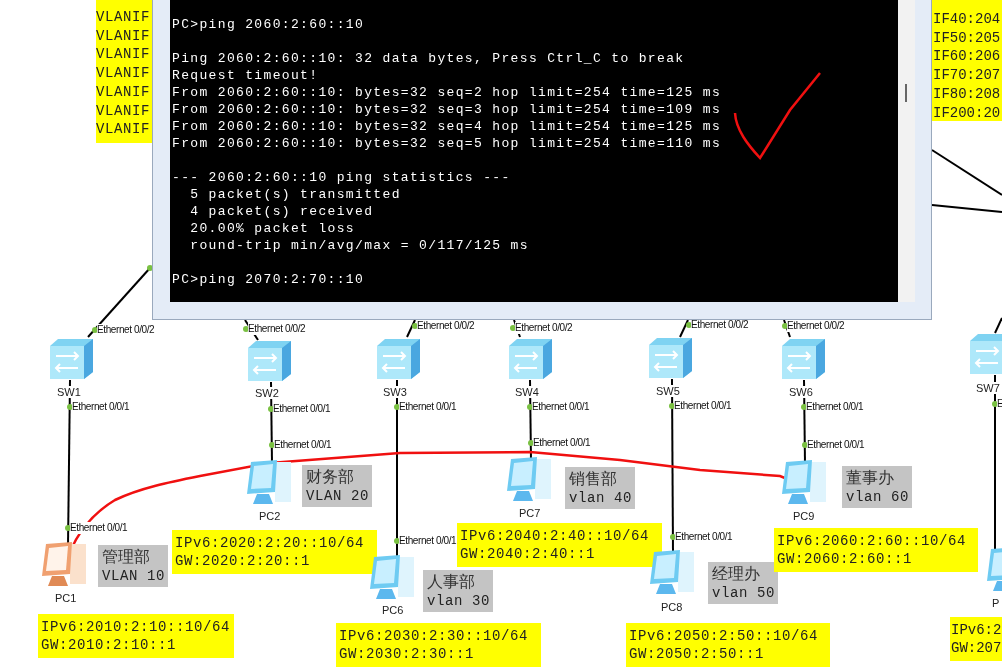 The width and height of the screenshot is (1002, 671). What do you see at coordinates (906, 151) in the screenshot?
I see `scrollbar` at bounding box center [906, 151].